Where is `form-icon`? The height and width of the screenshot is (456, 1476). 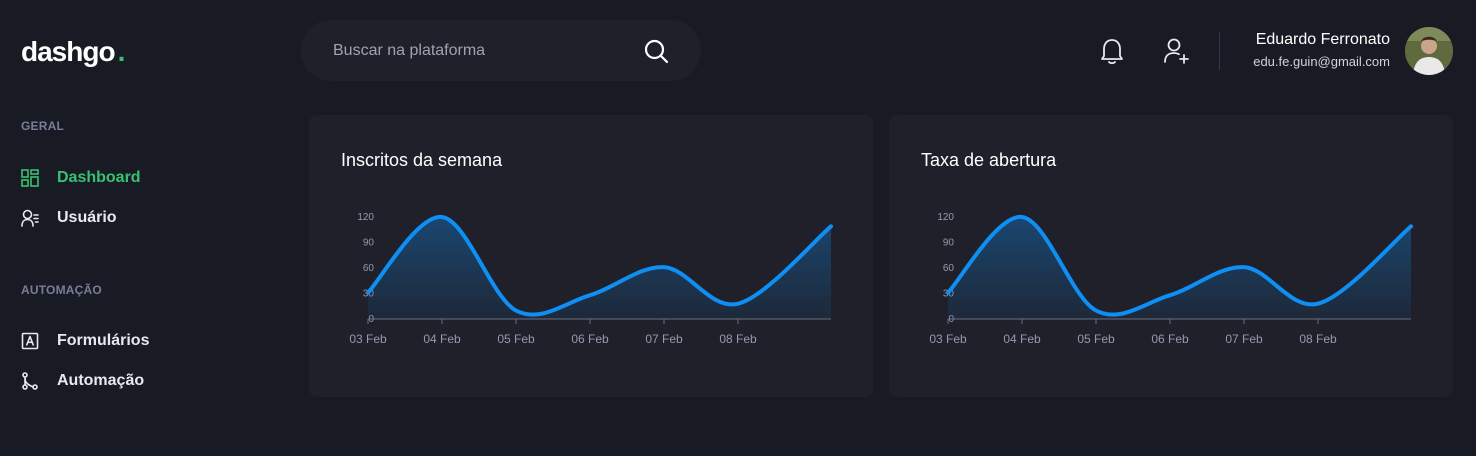
form-icon is located at coordinates (30, 341).